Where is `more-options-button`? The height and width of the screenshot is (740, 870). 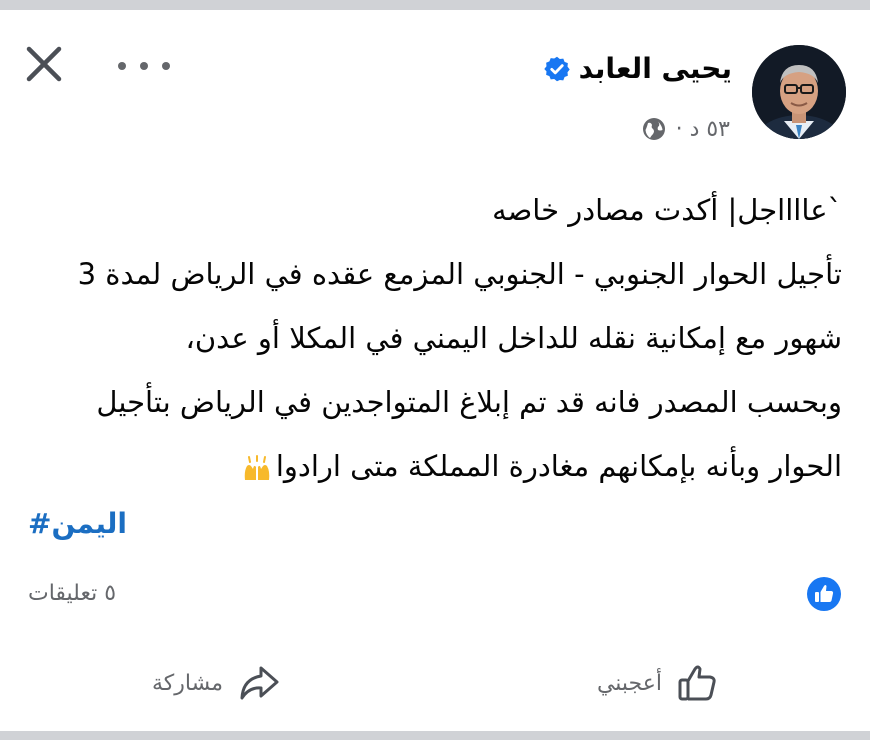
more-options-button is located at coordinates (144, 66).